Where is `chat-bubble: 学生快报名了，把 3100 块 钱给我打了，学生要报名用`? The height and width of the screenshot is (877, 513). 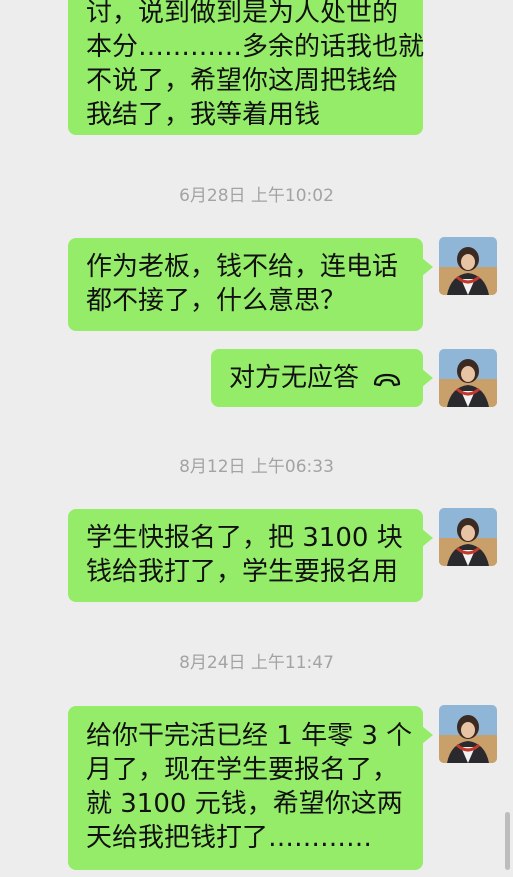 chat-bubble: 学生快报名了，把 3100 块 钱给我打了，学生要报名用 is located at coordinates (250, 555).